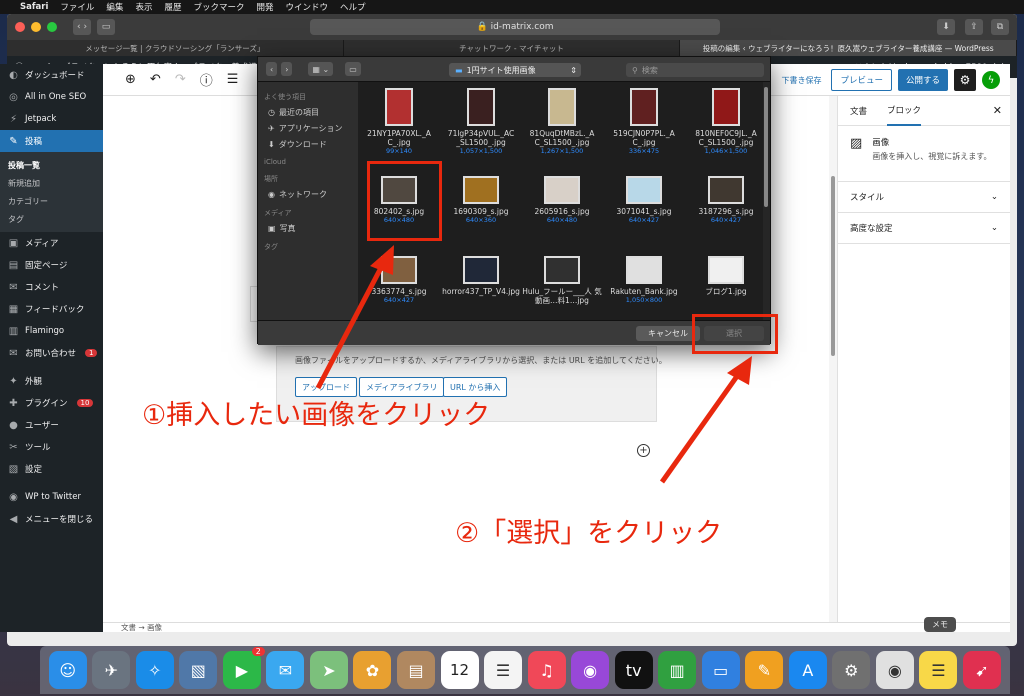  I want to click on calendar-icon: 12, so click(459, 670).